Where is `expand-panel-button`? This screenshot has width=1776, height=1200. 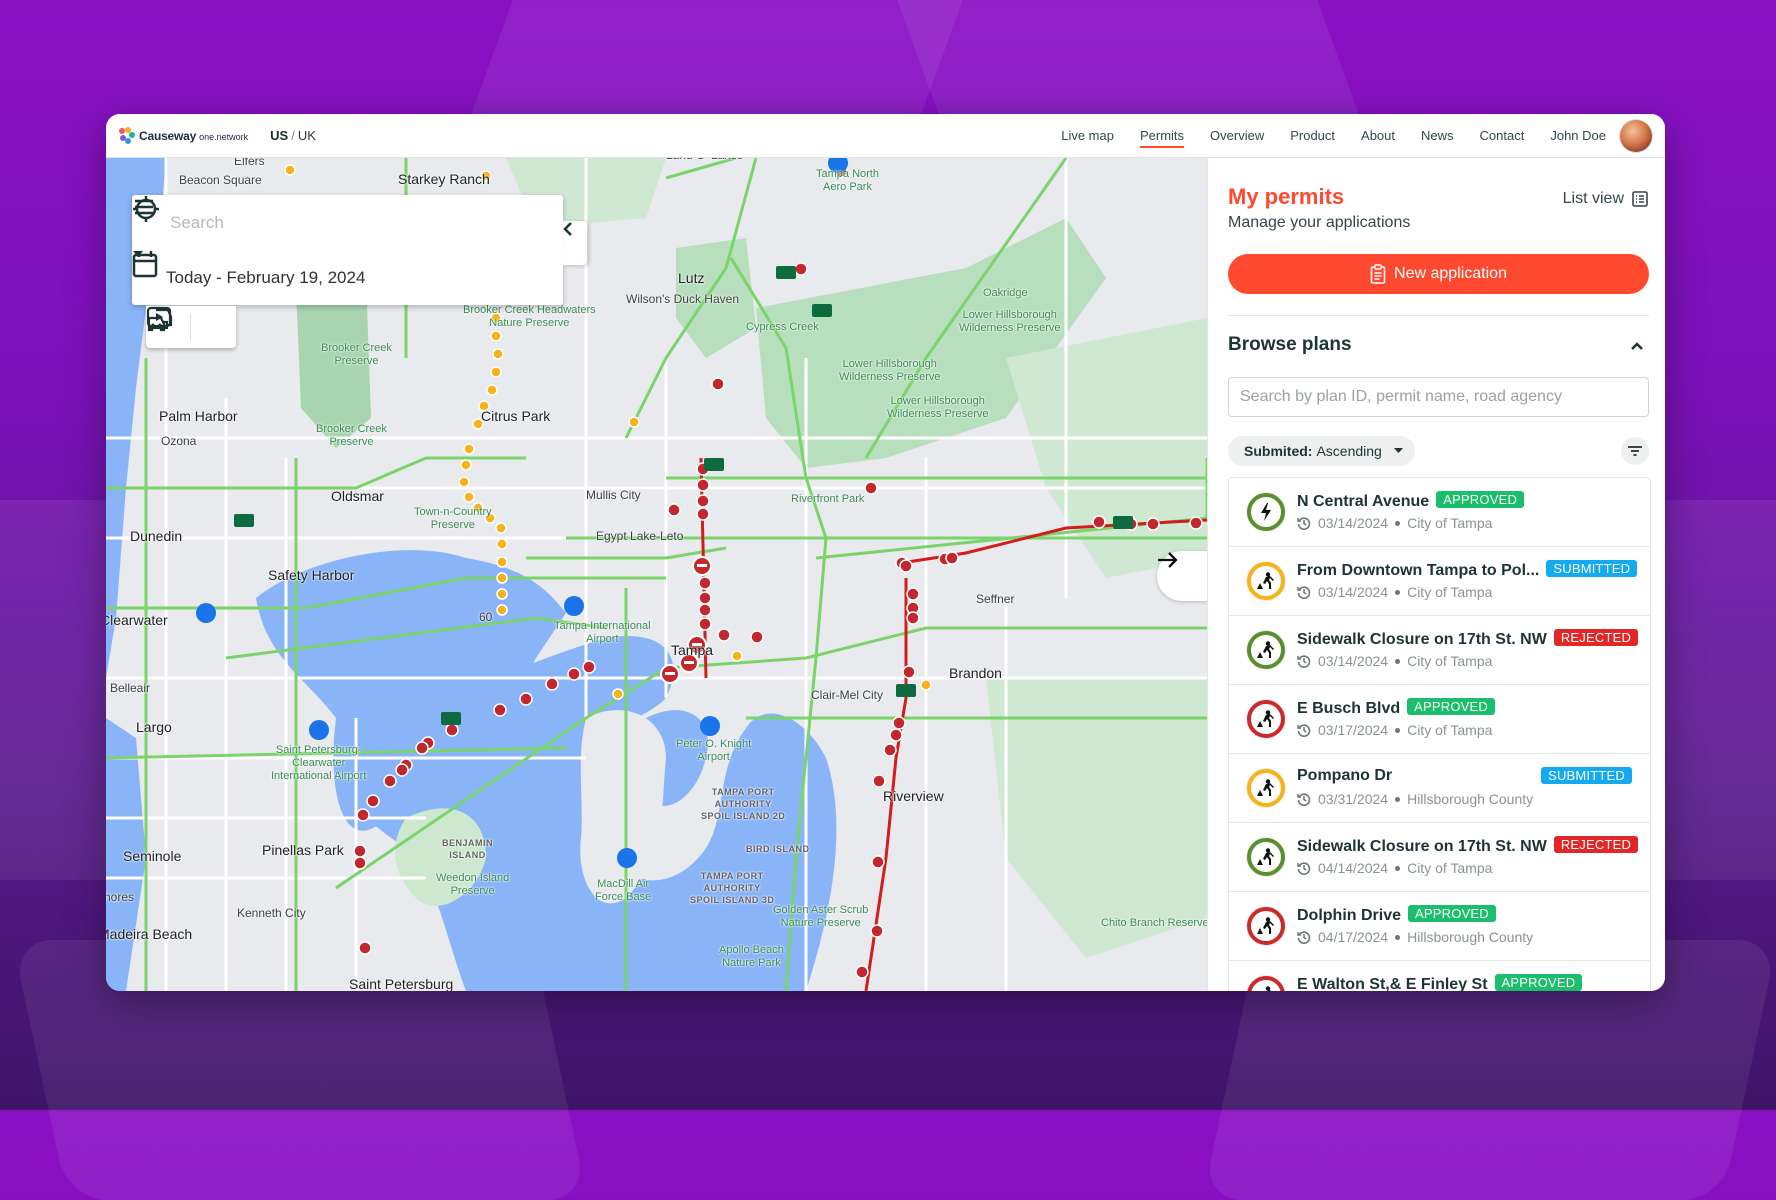 expand-panel-button is located at coordinates (1182, 576).